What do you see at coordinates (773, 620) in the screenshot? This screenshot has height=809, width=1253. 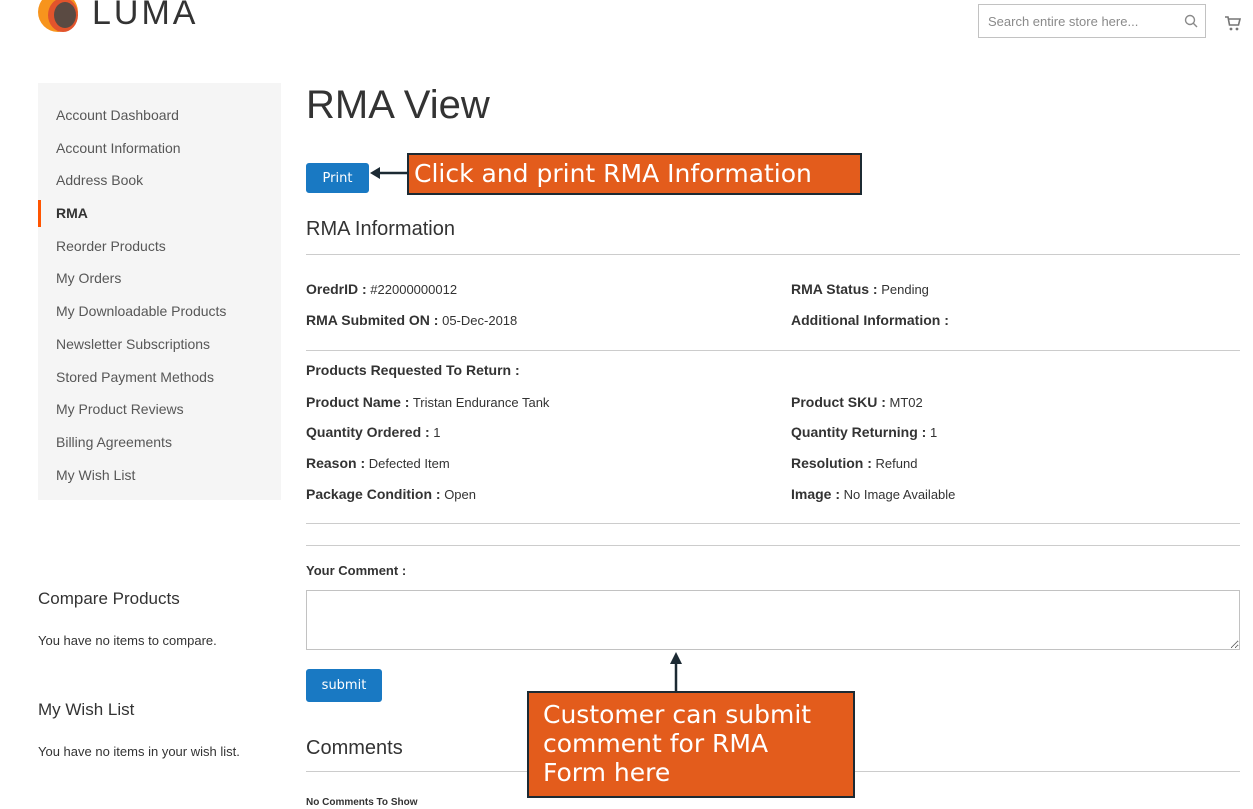 I see `comment-textarea` at bounding box center [773, 620].